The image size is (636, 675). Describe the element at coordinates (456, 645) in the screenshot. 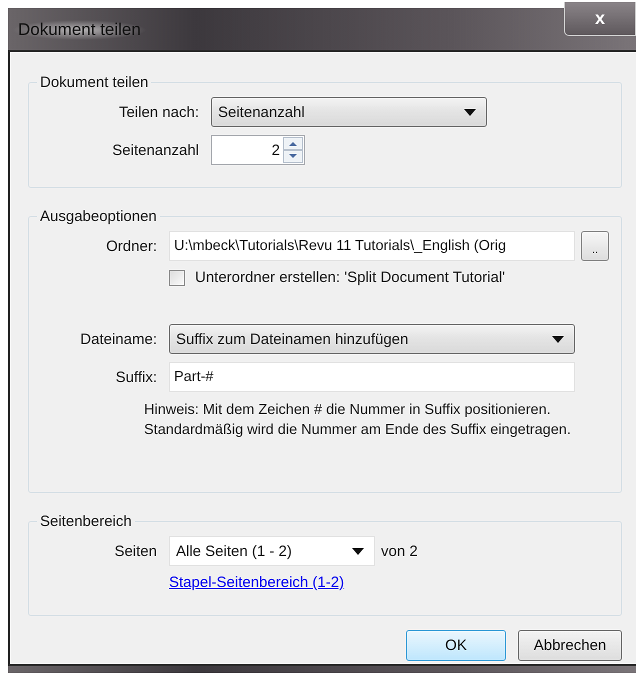

I see `ok-button: OK` at that location.